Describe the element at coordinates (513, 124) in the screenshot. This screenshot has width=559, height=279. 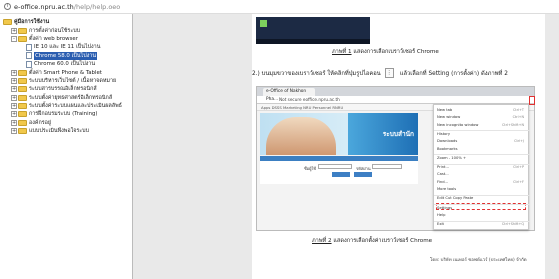
I see `chrome-menu-shortcut: Ctrl+Shift+N` at that location.